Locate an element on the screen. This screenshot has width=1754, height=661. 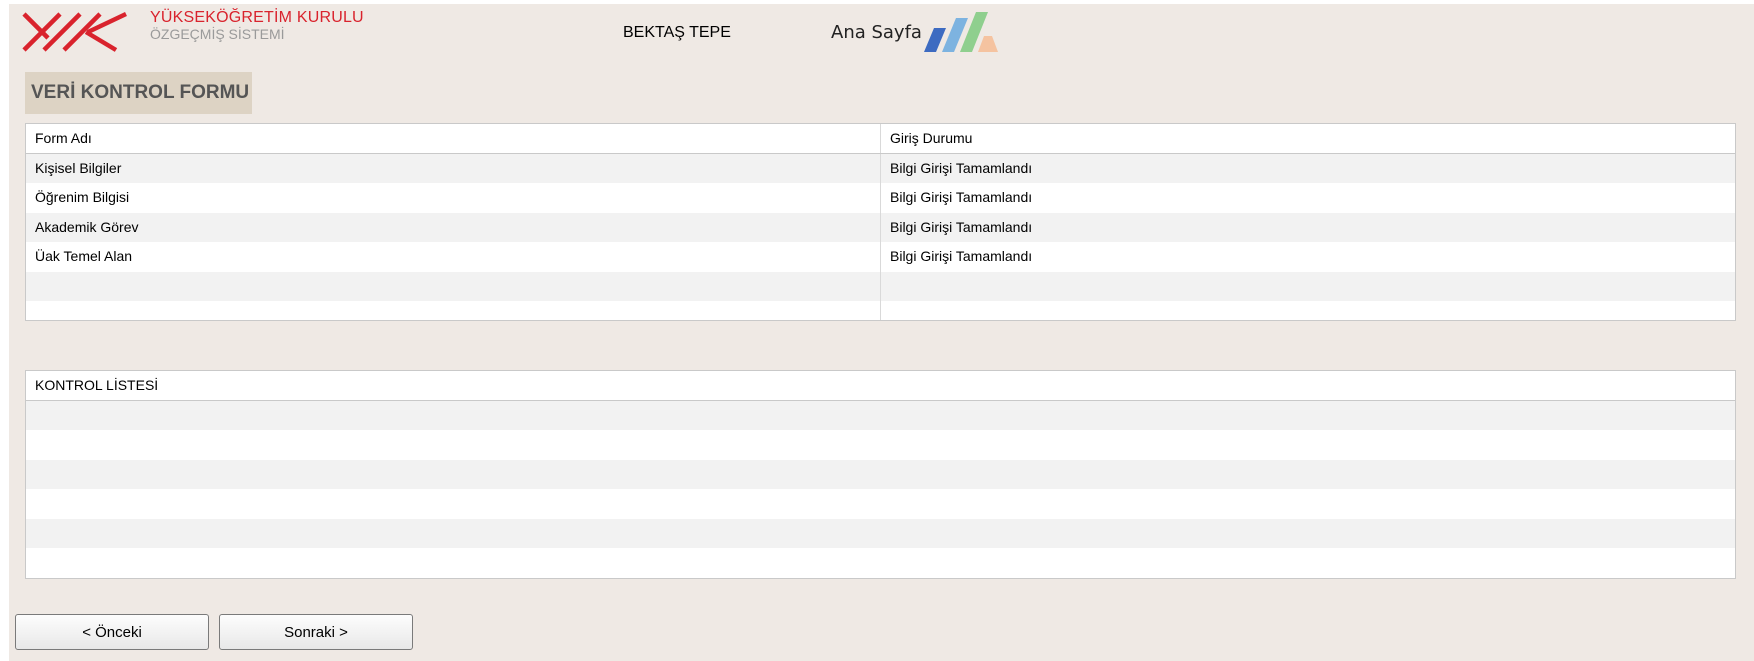
previous-button: < Önceki is located at coordinates (112, 632).